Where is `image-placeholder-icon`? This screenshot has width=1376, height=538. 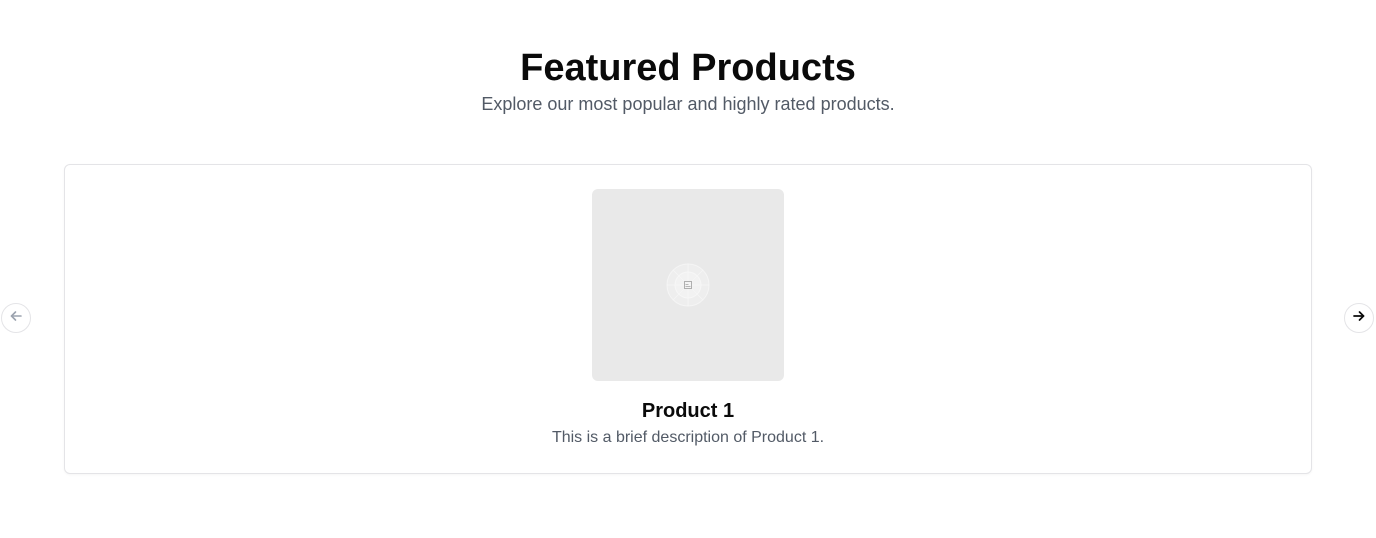 image-placeholder-icon is located at coordinates (688, 285).